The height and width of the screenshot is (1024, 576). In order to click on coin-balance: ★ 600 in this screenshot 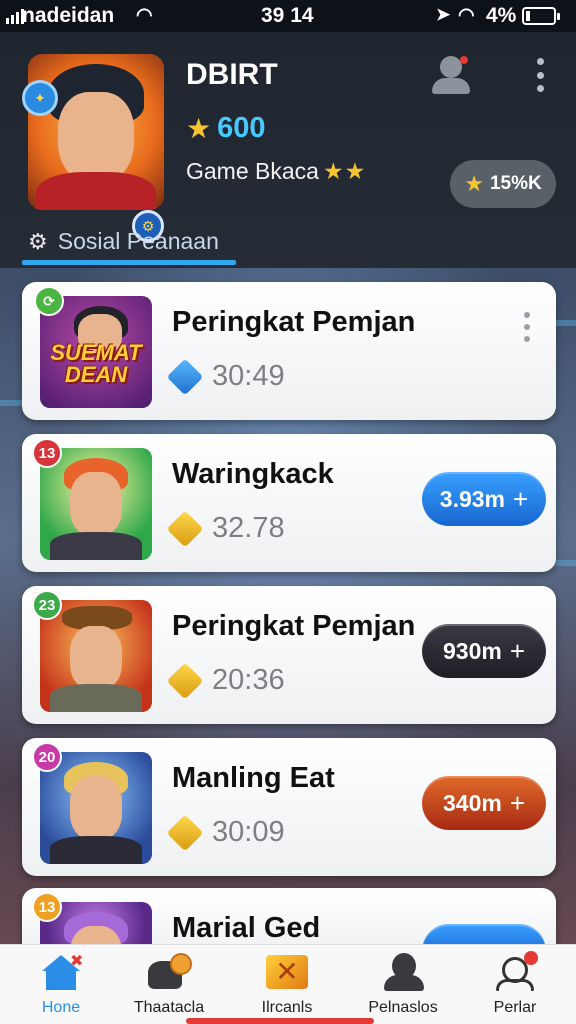, I will do `click(226, 128)`.